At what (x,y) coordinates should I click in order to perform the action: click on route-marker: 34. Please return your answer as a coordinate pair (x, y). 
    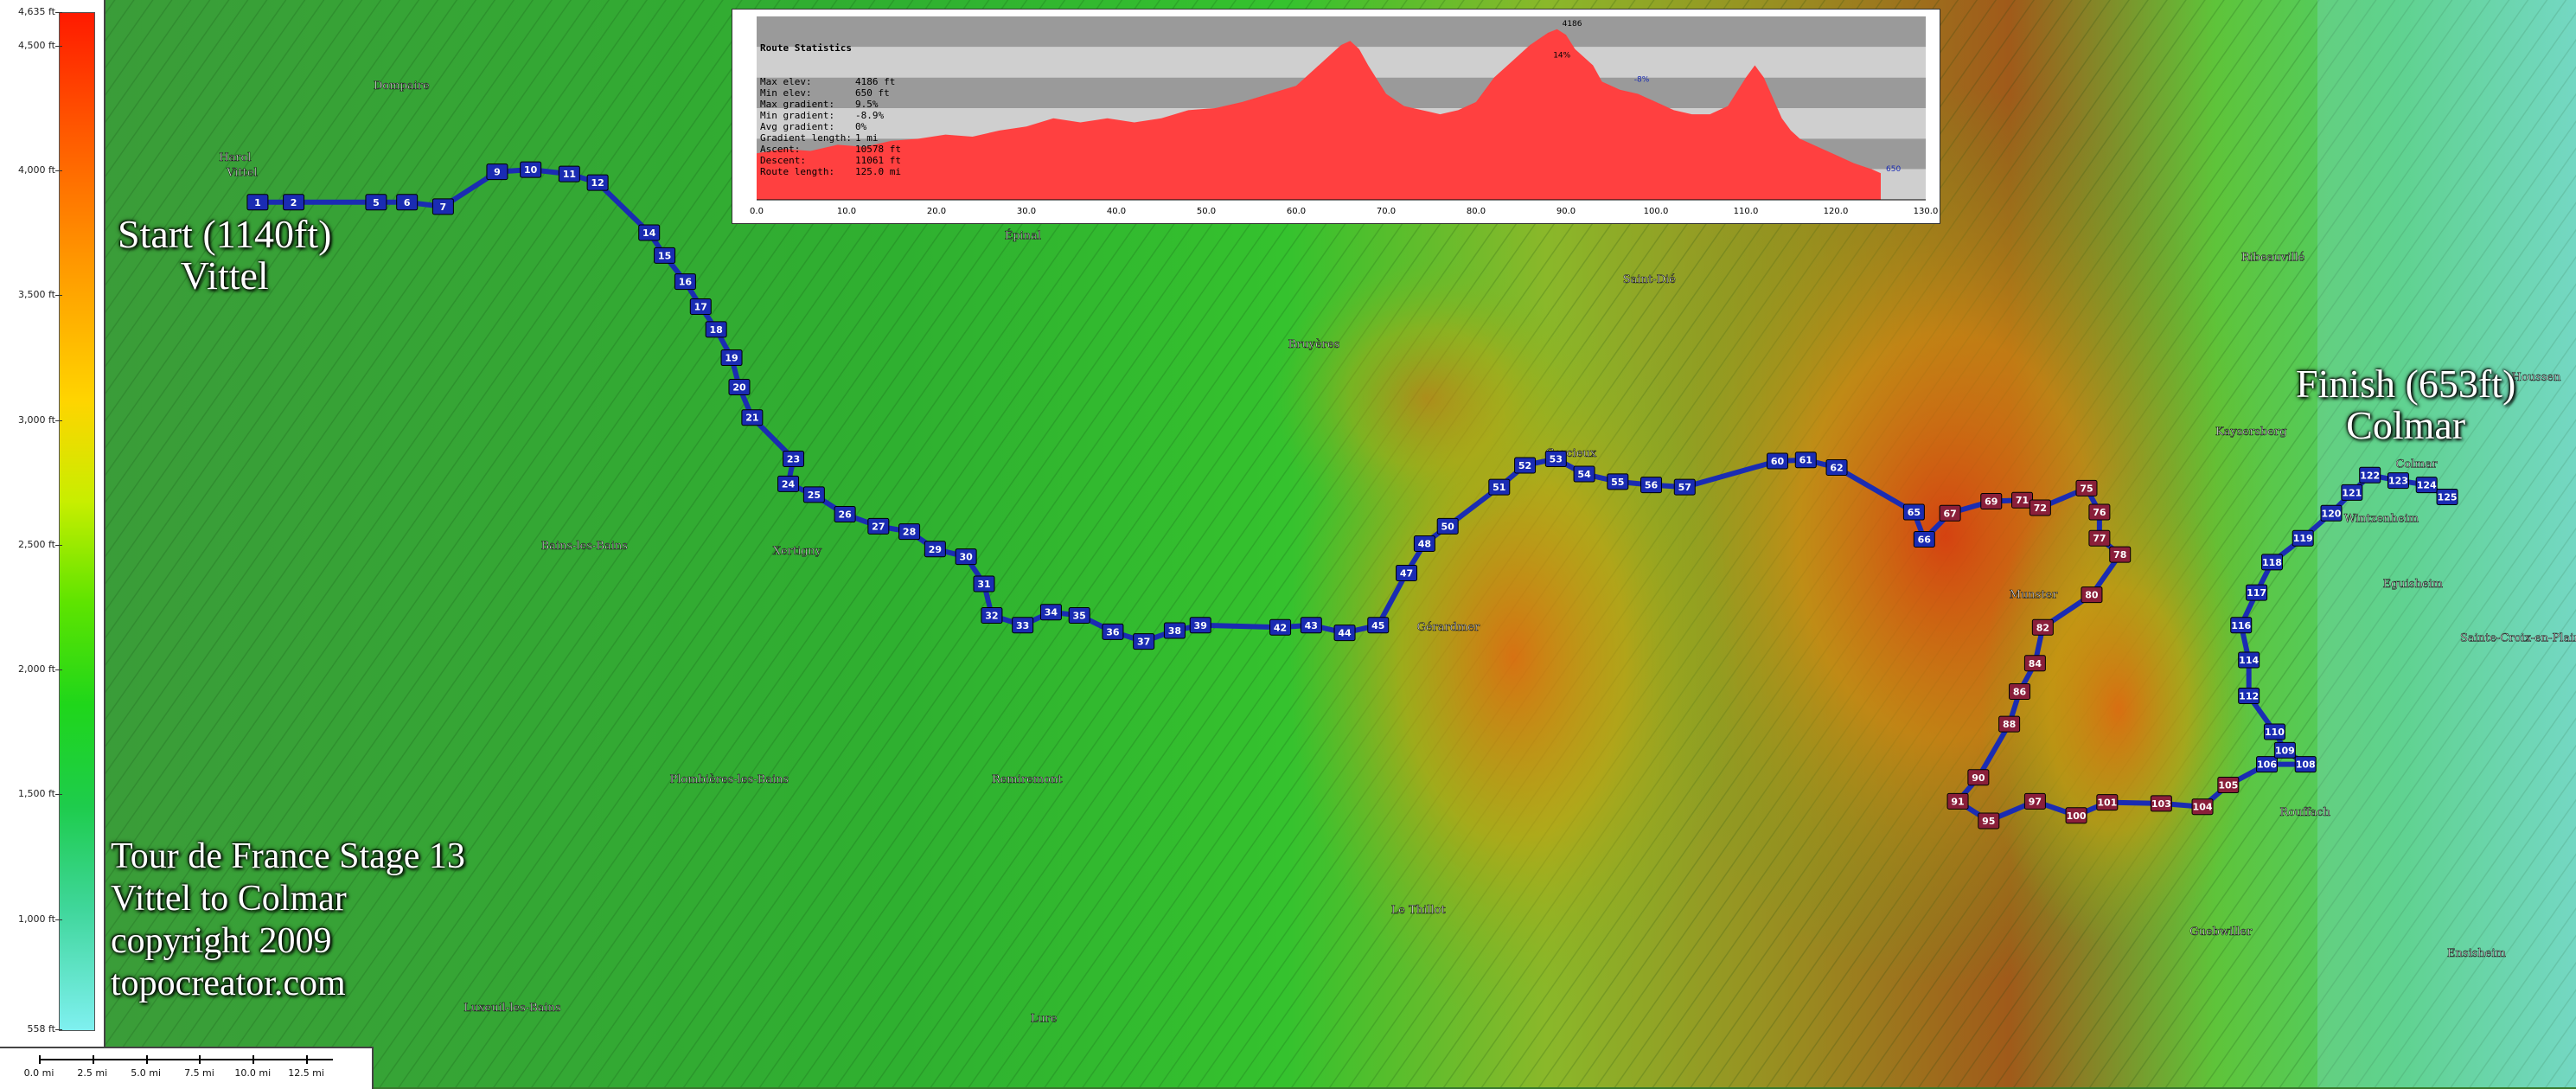
    Looking at the image, I should click on (1051, 612).